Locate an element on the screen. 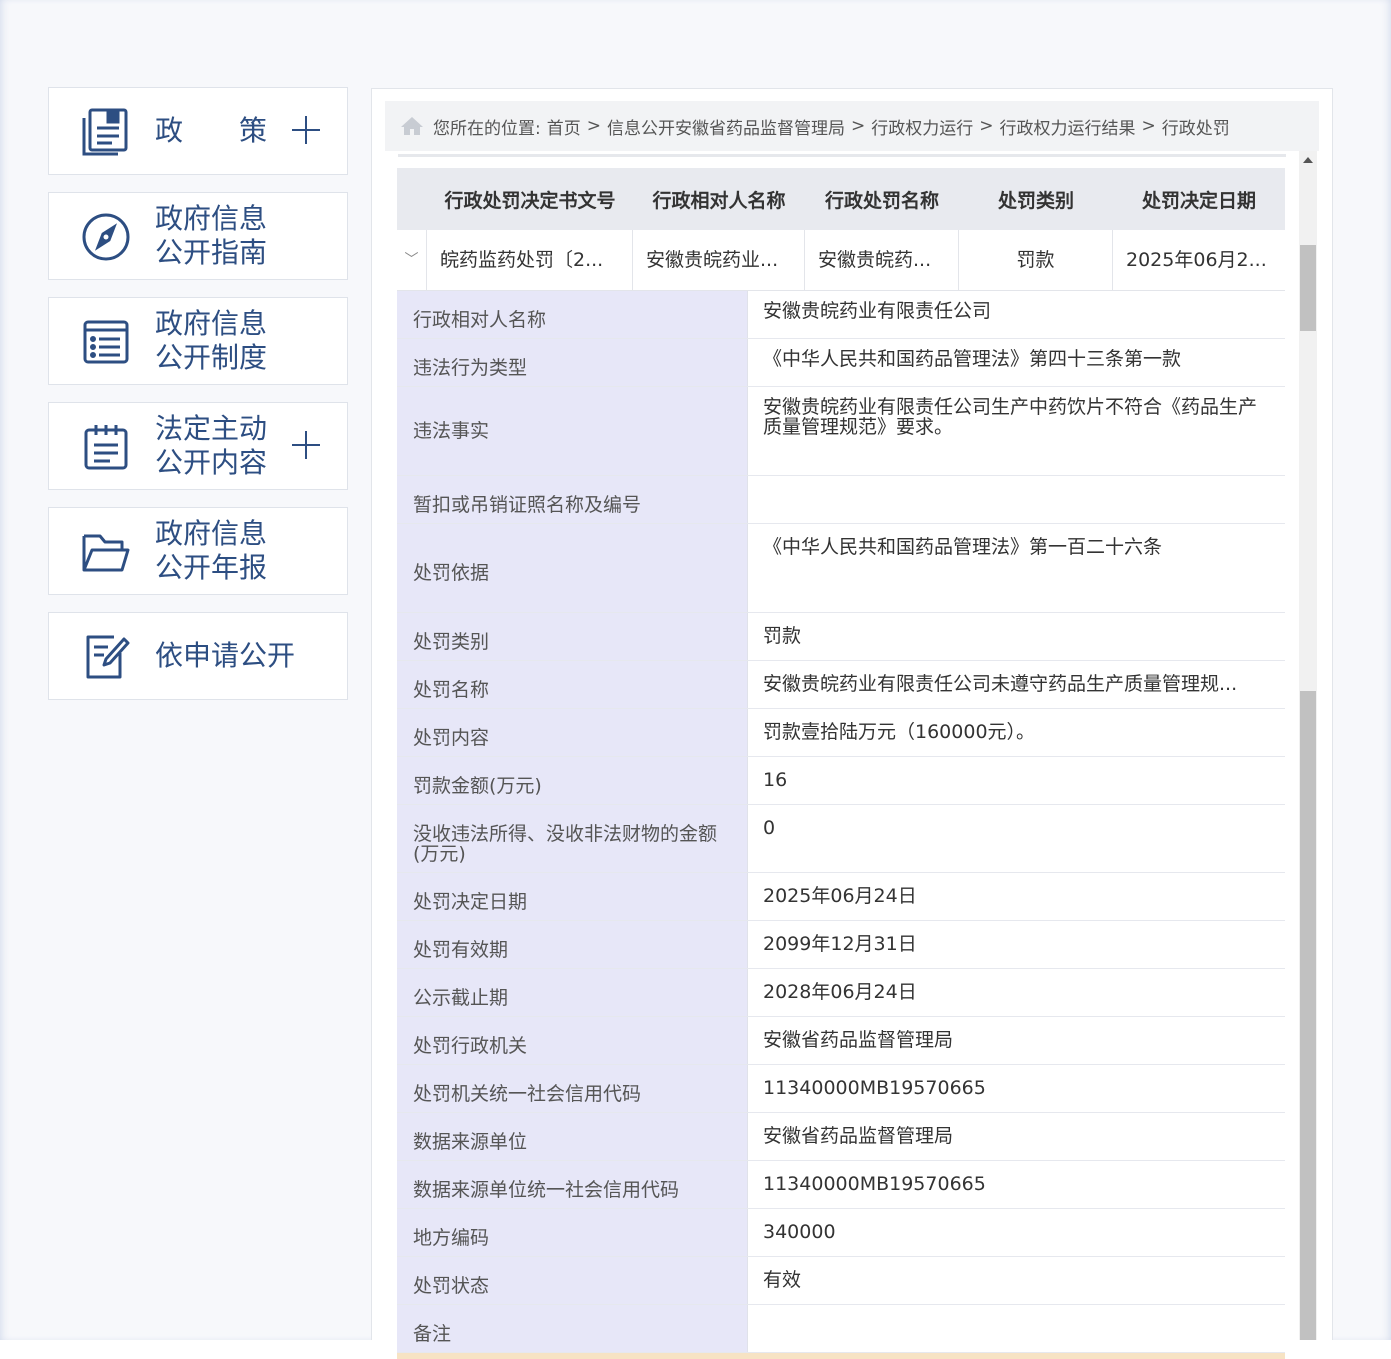  detail-label: 公示截止期 is located at coordinates (572, 992).